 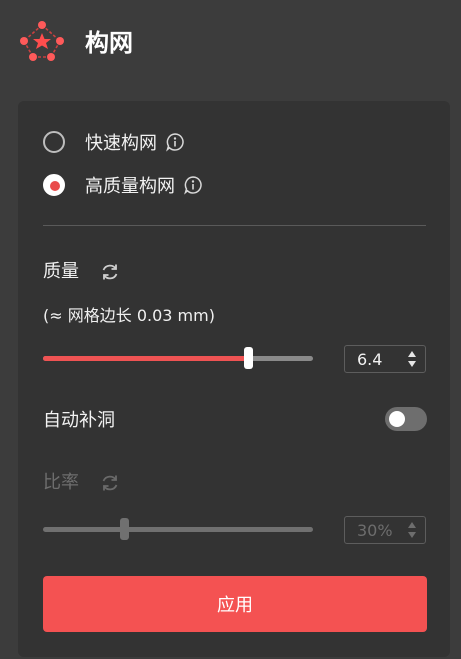 What do you see at coordinates (54, 142) in the screenshot?
I see `fast-mesh-radio` at bounding box center [54, 142].